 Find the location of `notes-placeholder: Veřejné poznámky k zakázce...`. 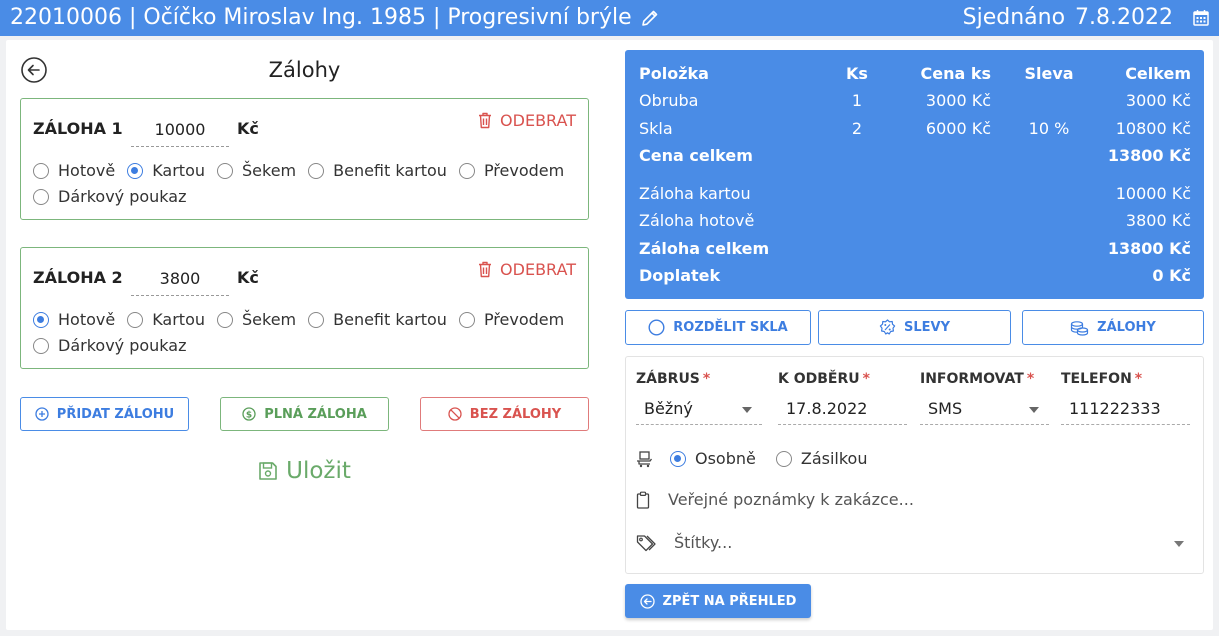

notes-placeholder: Veřejné poznámky k zakázce... is located at coordinates (791, 499).